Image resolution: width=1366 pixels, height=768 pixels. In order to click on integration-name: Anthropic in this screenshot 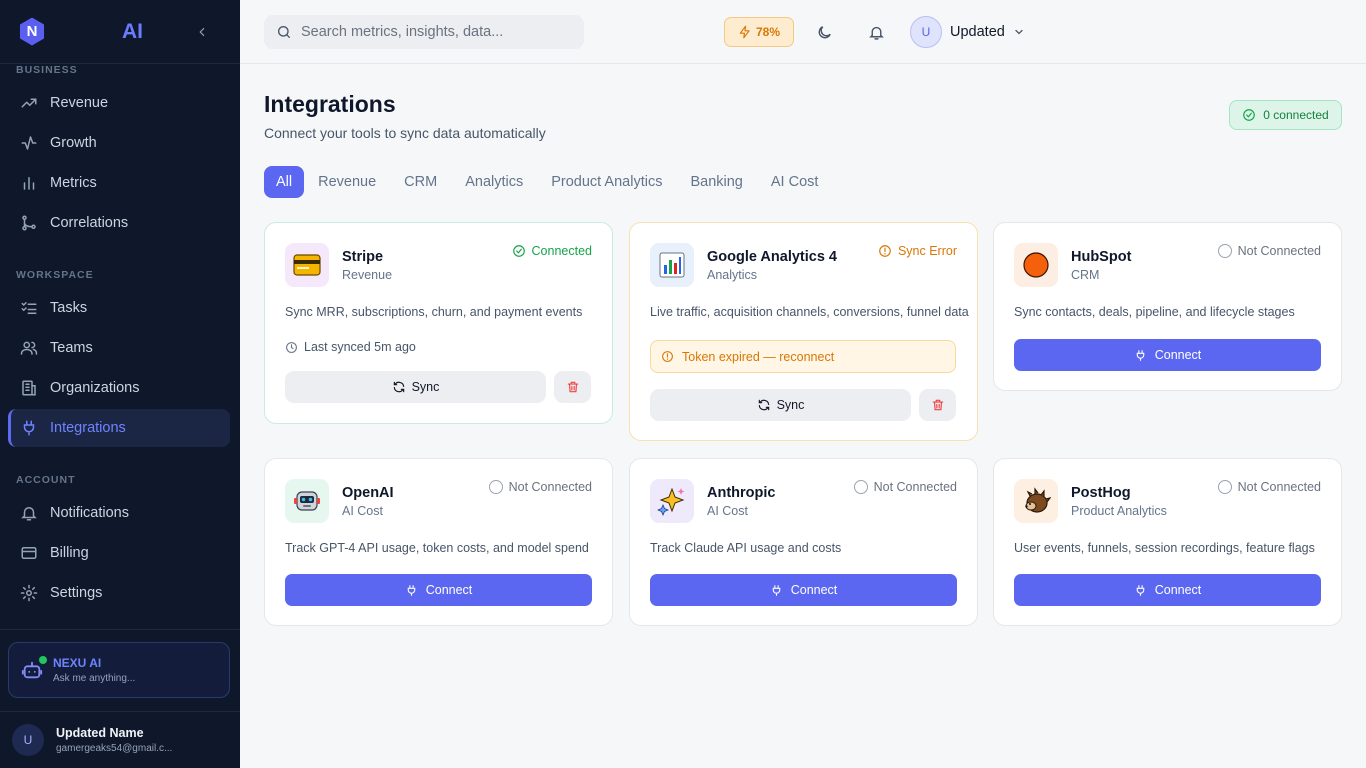, I will do `click(741, 493)`.